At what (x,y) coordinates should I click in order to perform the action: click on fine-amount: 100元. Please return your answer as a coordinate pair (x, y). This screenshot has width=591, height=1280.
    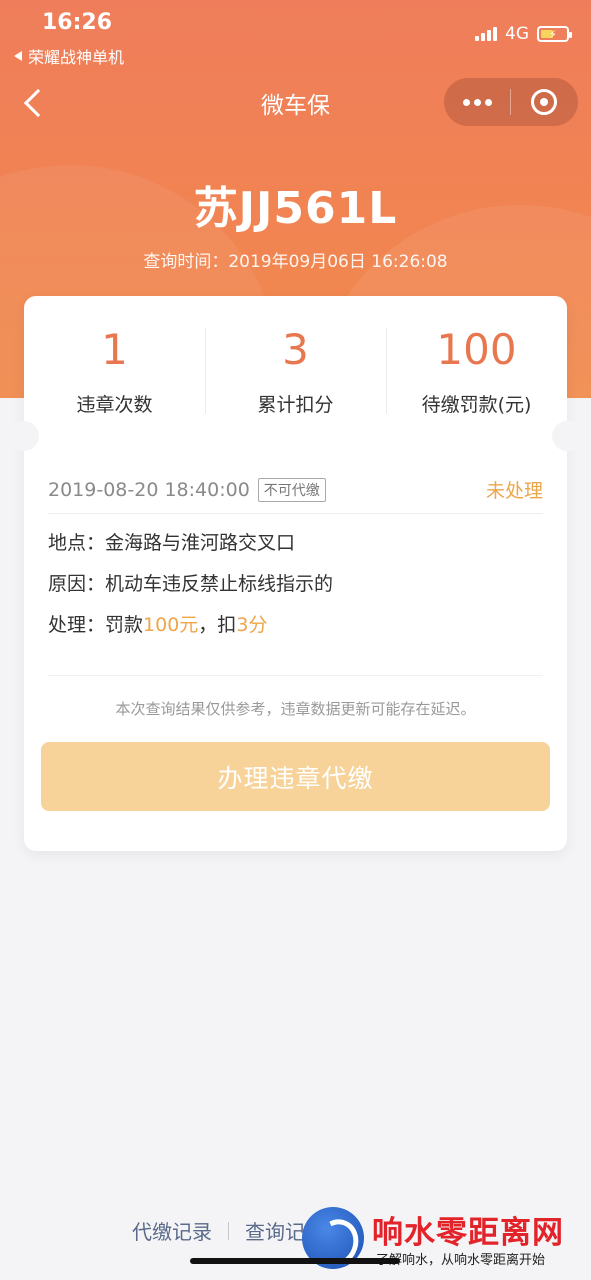
    Looking at the image, I should click on (171, 625).